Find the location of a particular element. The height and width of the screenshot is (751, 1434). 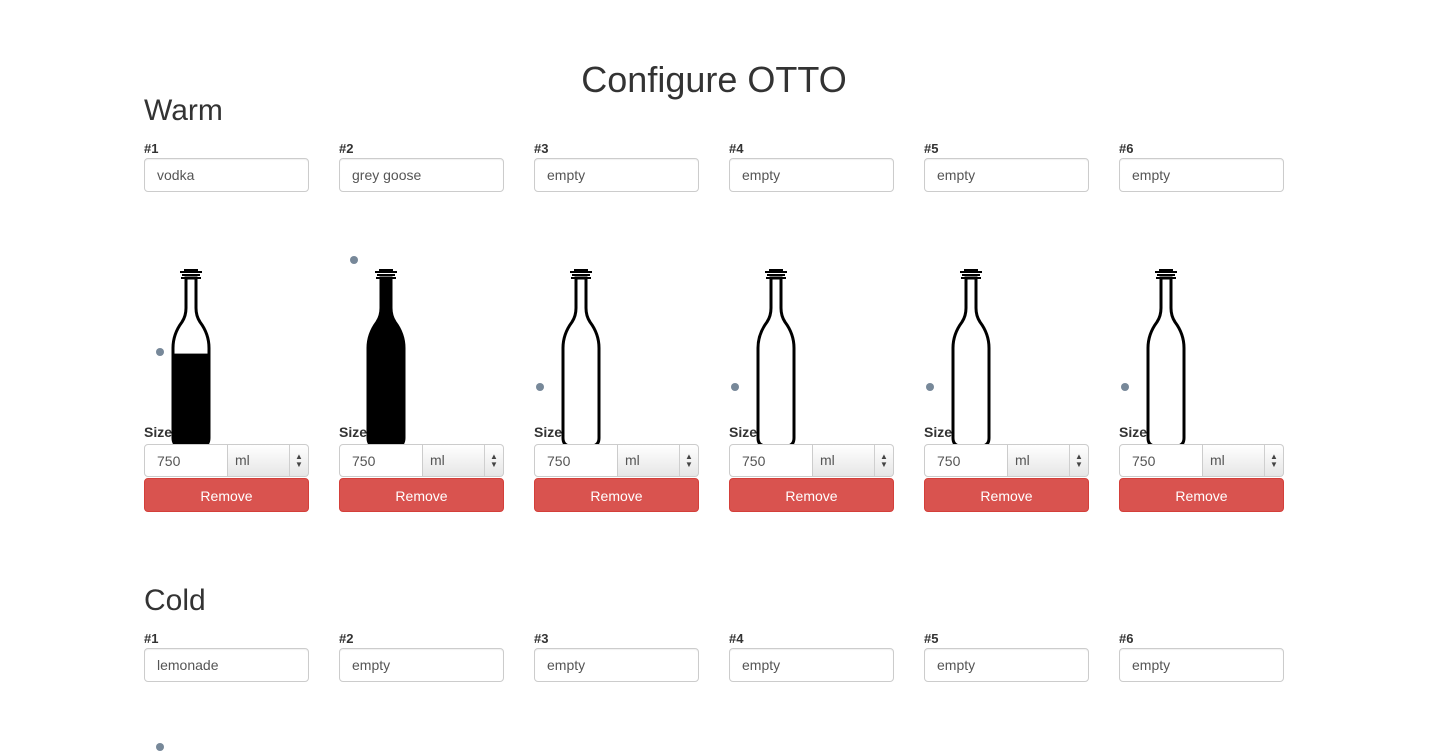

bottle-slot: #2 is located at coordinates (421, 656).